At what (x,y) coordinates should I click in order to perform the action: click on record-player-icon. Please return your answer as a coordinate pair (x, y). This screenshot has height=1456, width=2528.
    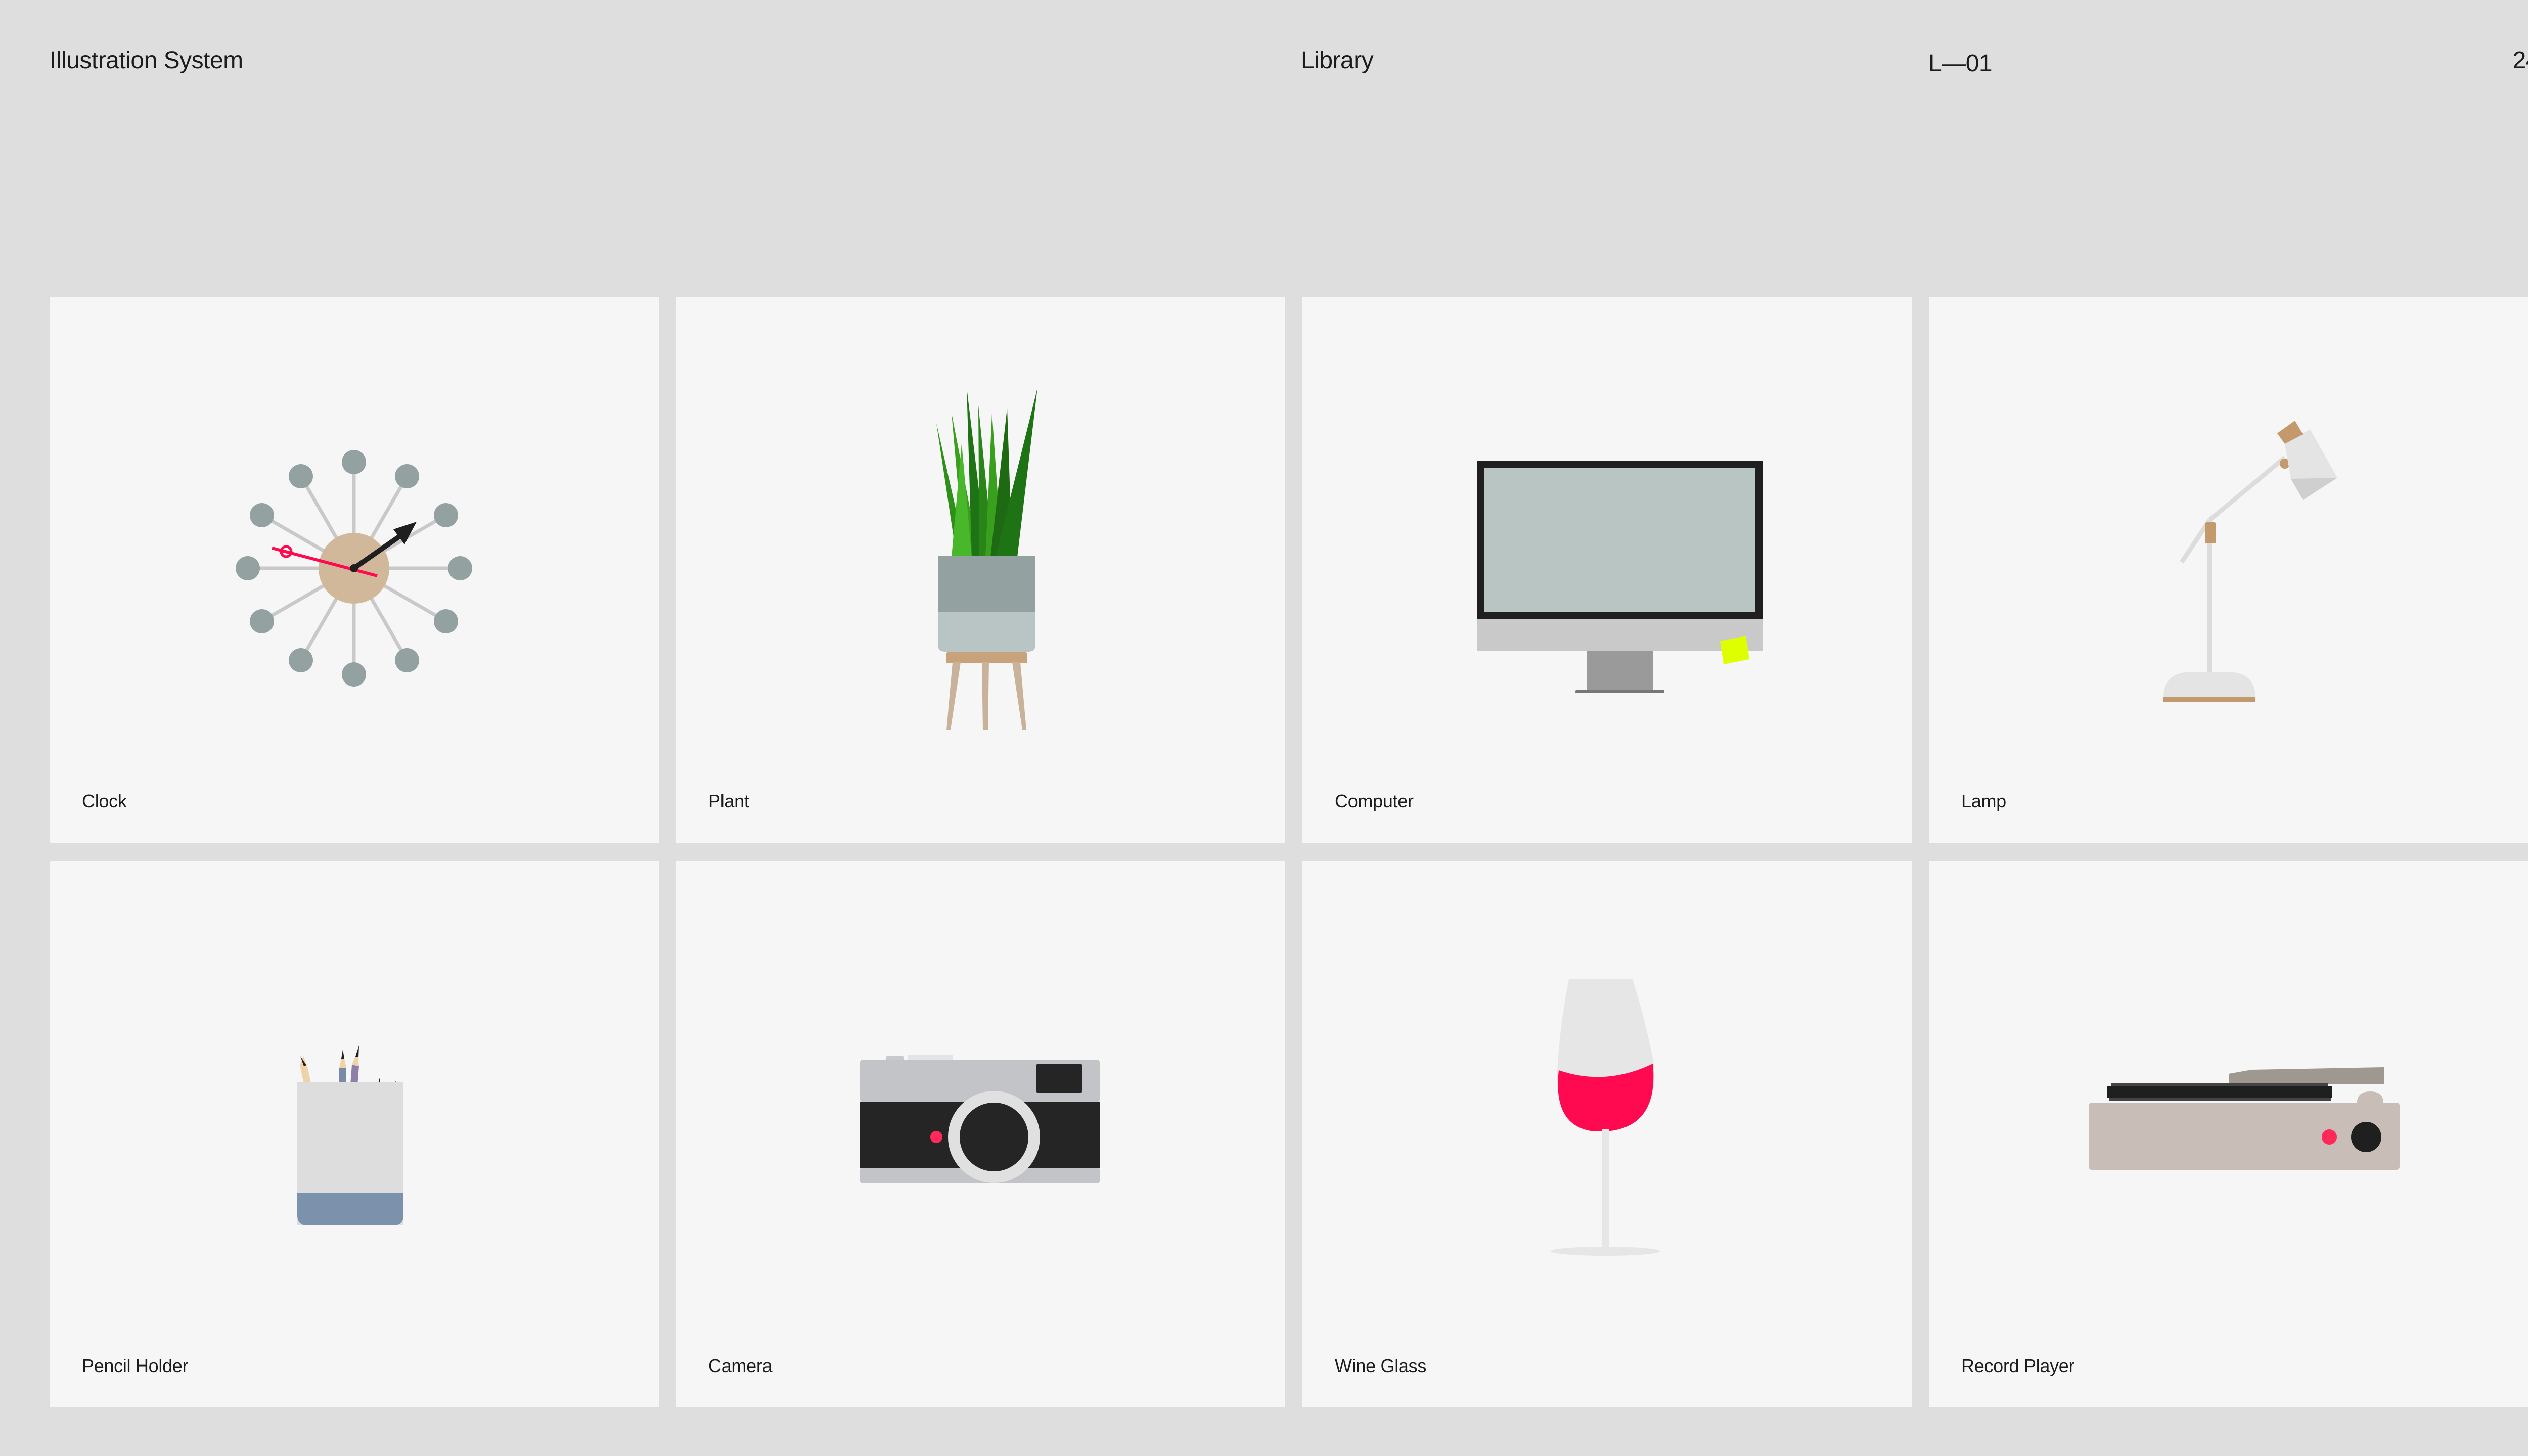
    Looking at the image, I should click on (2245, 1118).